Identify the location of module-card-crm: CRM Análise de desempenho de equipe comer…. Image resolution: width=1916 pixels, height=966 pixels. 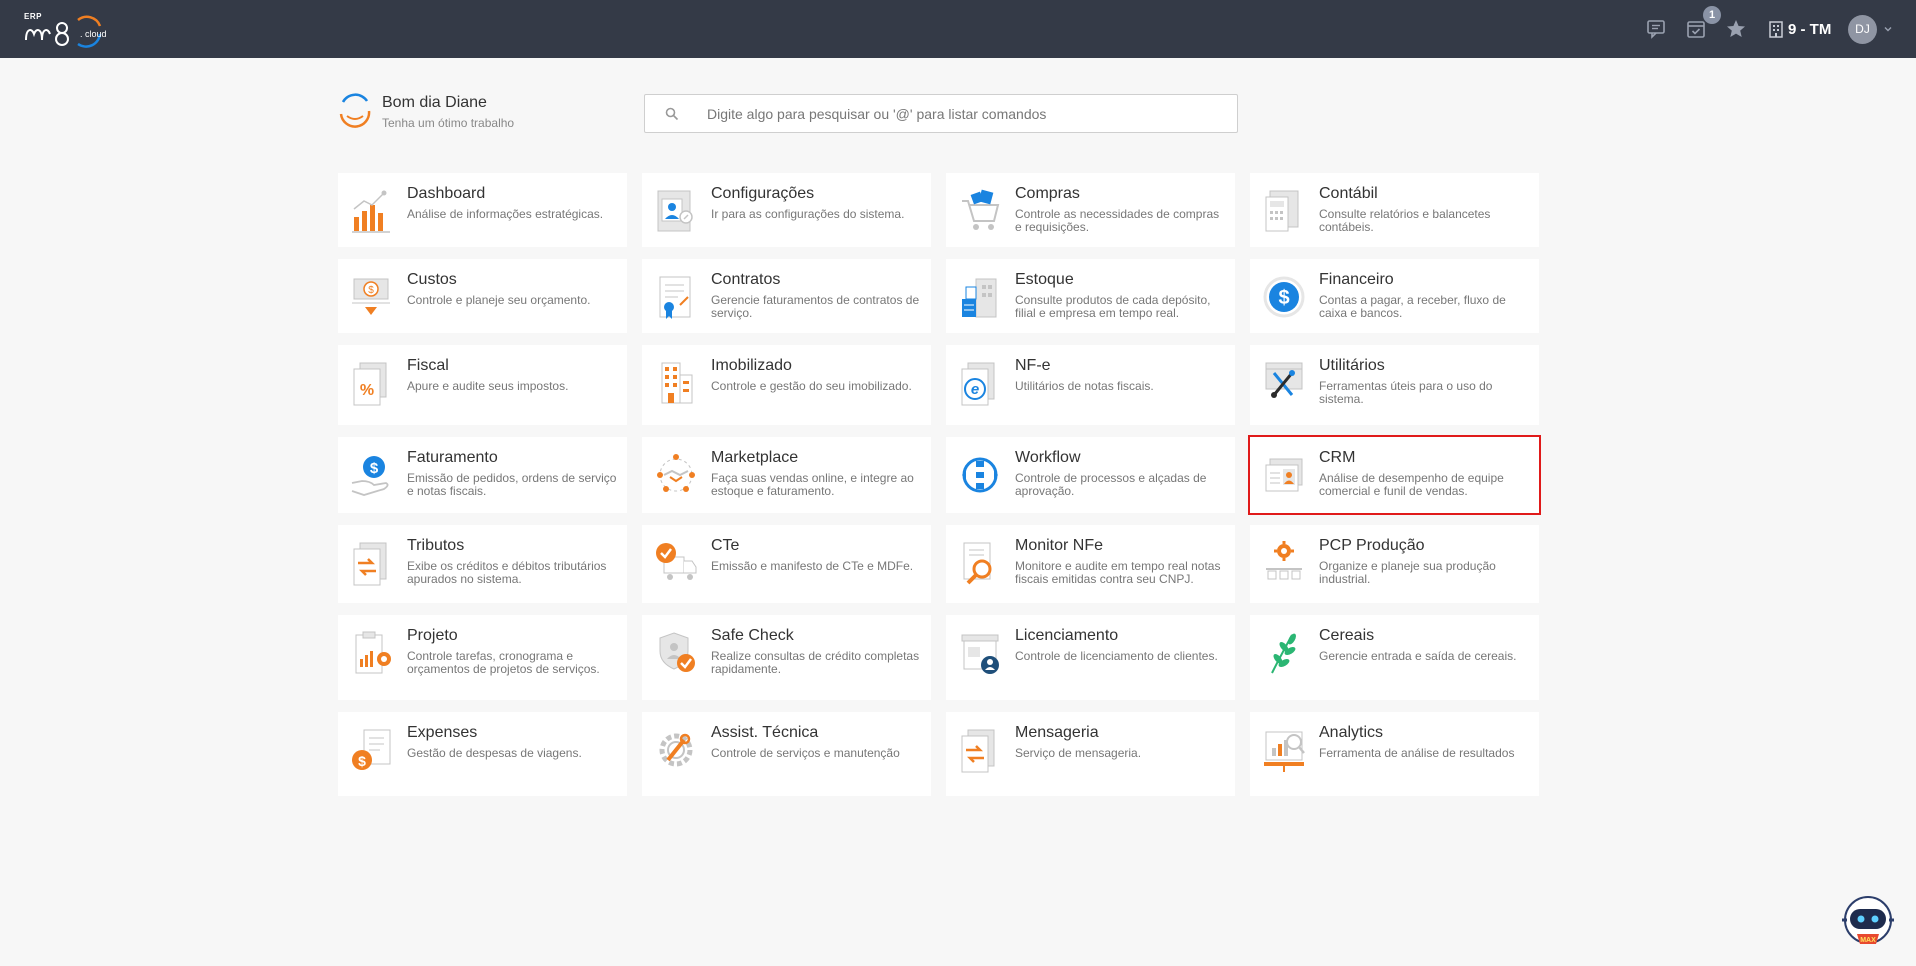
(1394, 475).